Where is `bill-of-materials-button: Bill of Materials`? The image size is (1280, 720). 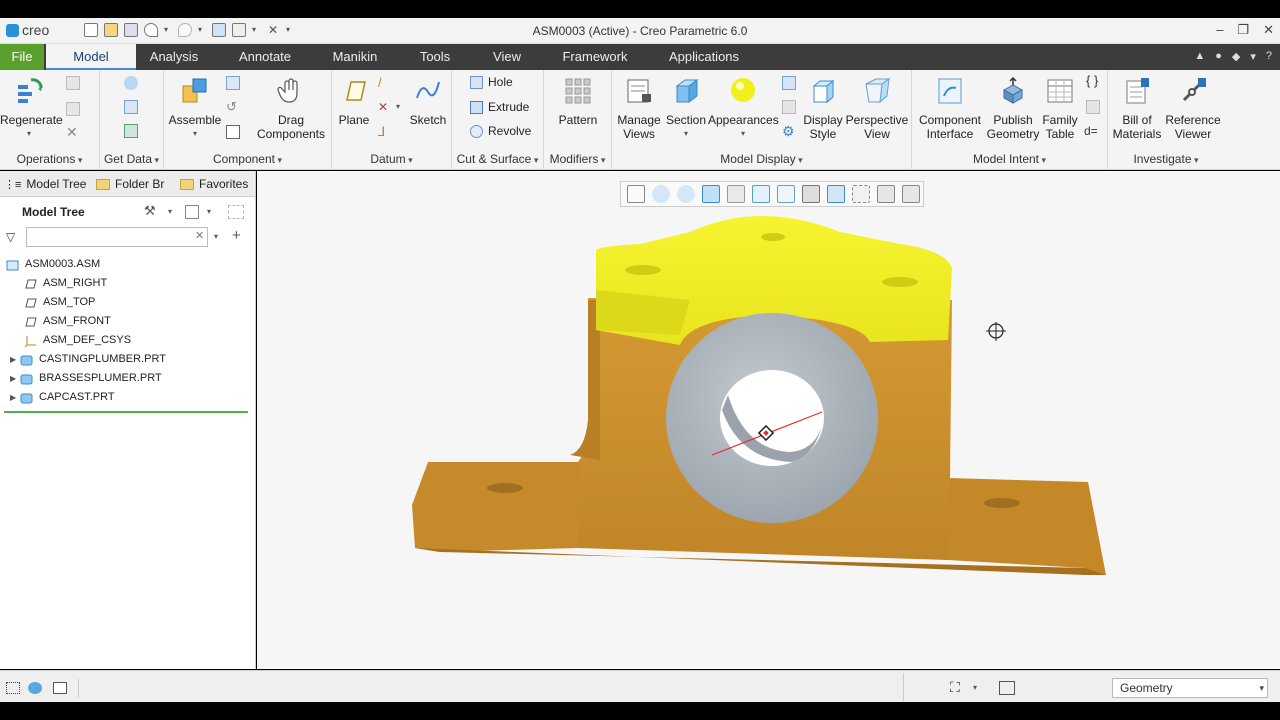 bill-of-materials-button: Bill of Materials is located at coordinates (1137, 108).